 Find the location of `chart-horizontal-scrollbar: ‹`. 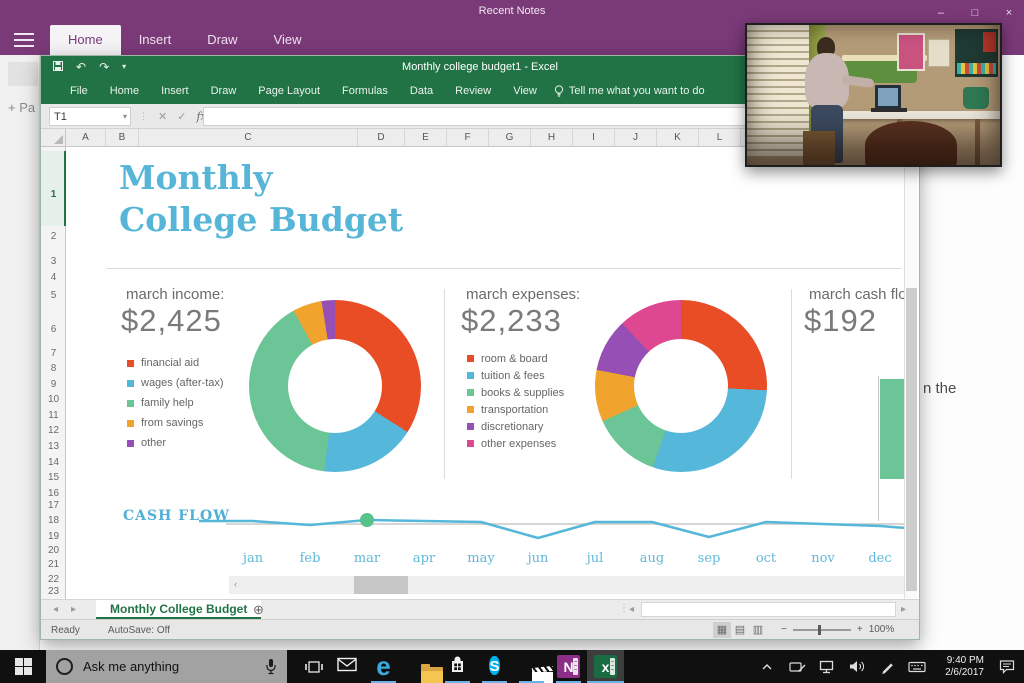

chart-horizontal-scrollbar: ‹ is located at coordinates (567, 585).